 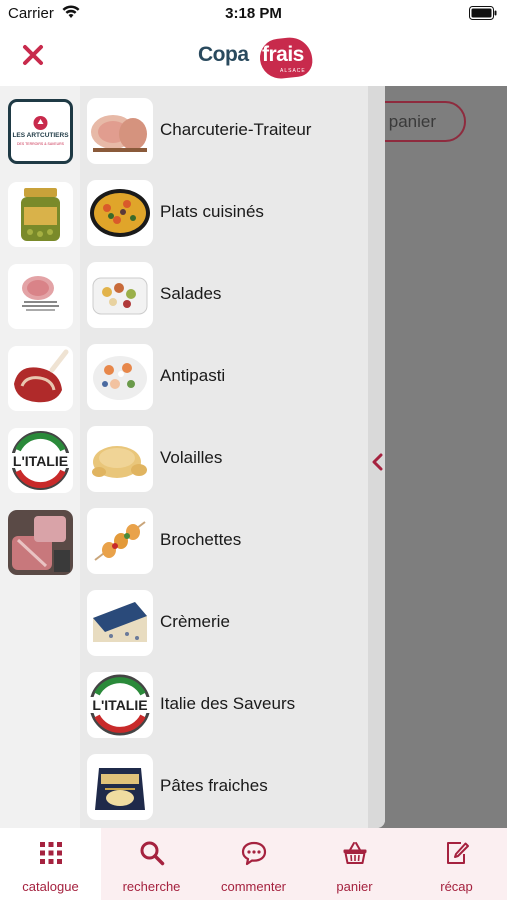 What do you see at coordinates (223, 54) in the screenshot?
I see `logo-text-left: Copa` at bounding box center [223, 54].